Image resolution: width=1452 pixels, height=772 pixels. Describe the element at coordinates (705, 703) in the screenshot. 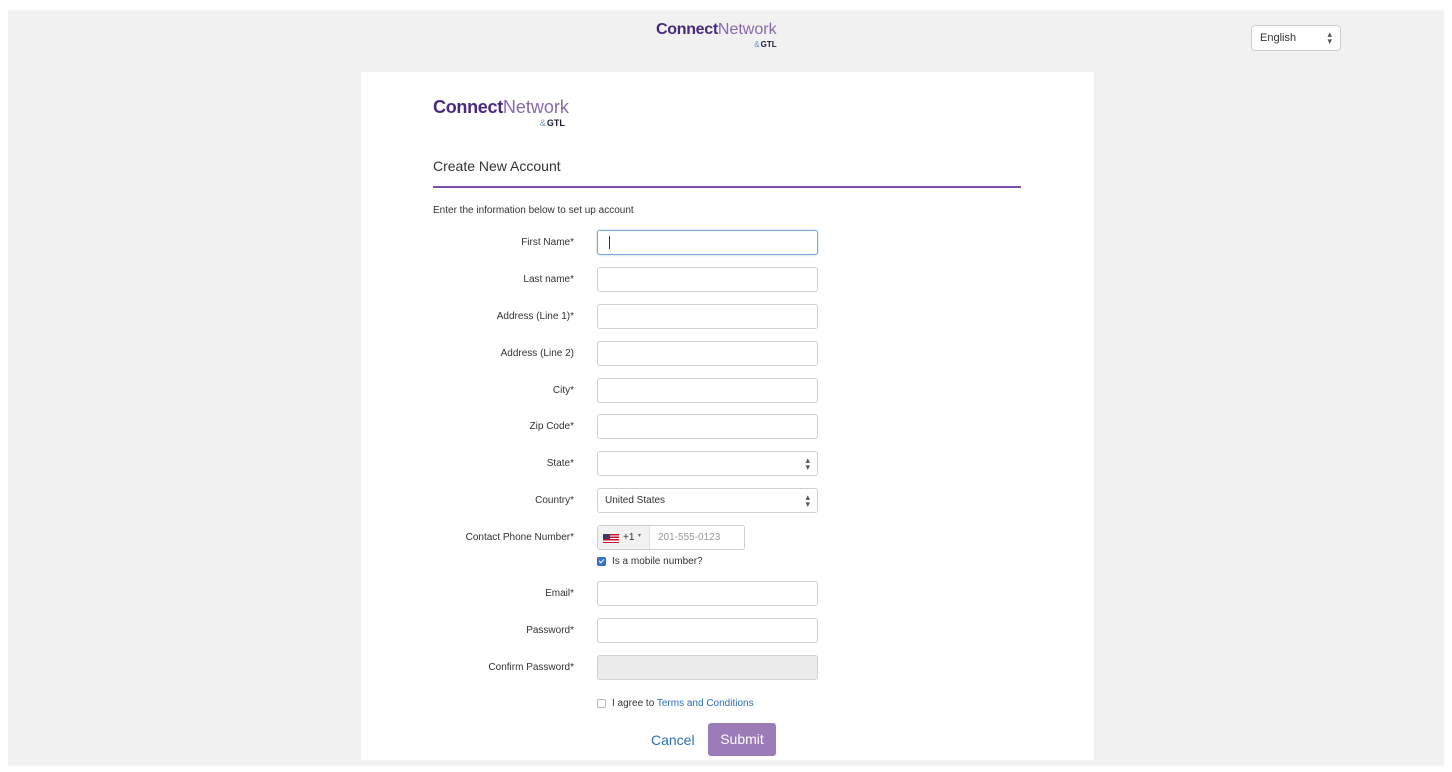

I see `terms-link: Terms and Conditions` at that location.